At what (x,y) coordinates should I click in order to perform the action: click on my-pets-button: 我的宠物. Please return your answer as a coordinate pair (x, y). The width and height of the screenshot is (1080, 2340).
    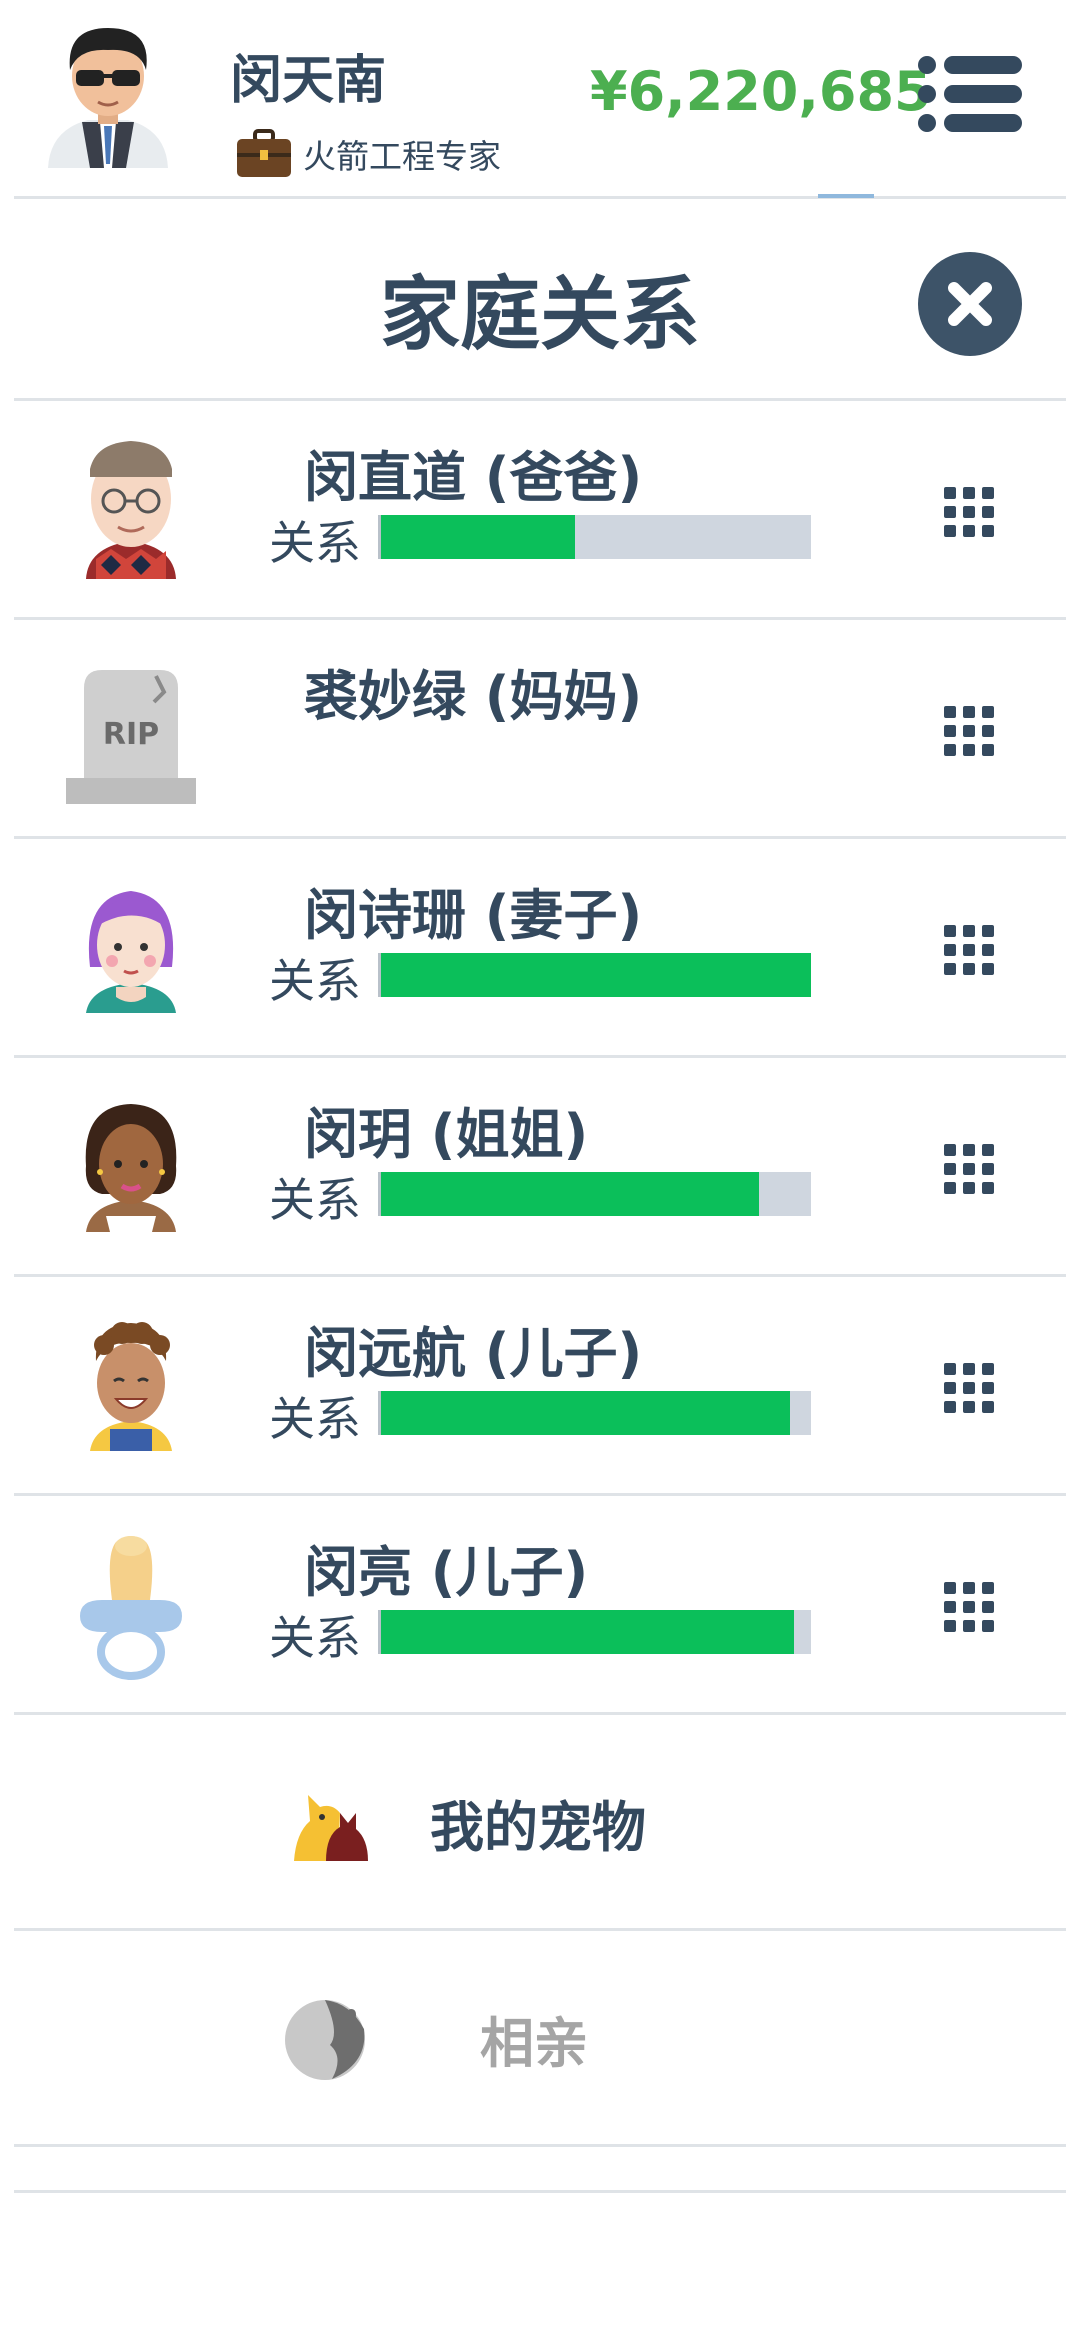
    Looking at the image, I should click on (540, 1823).